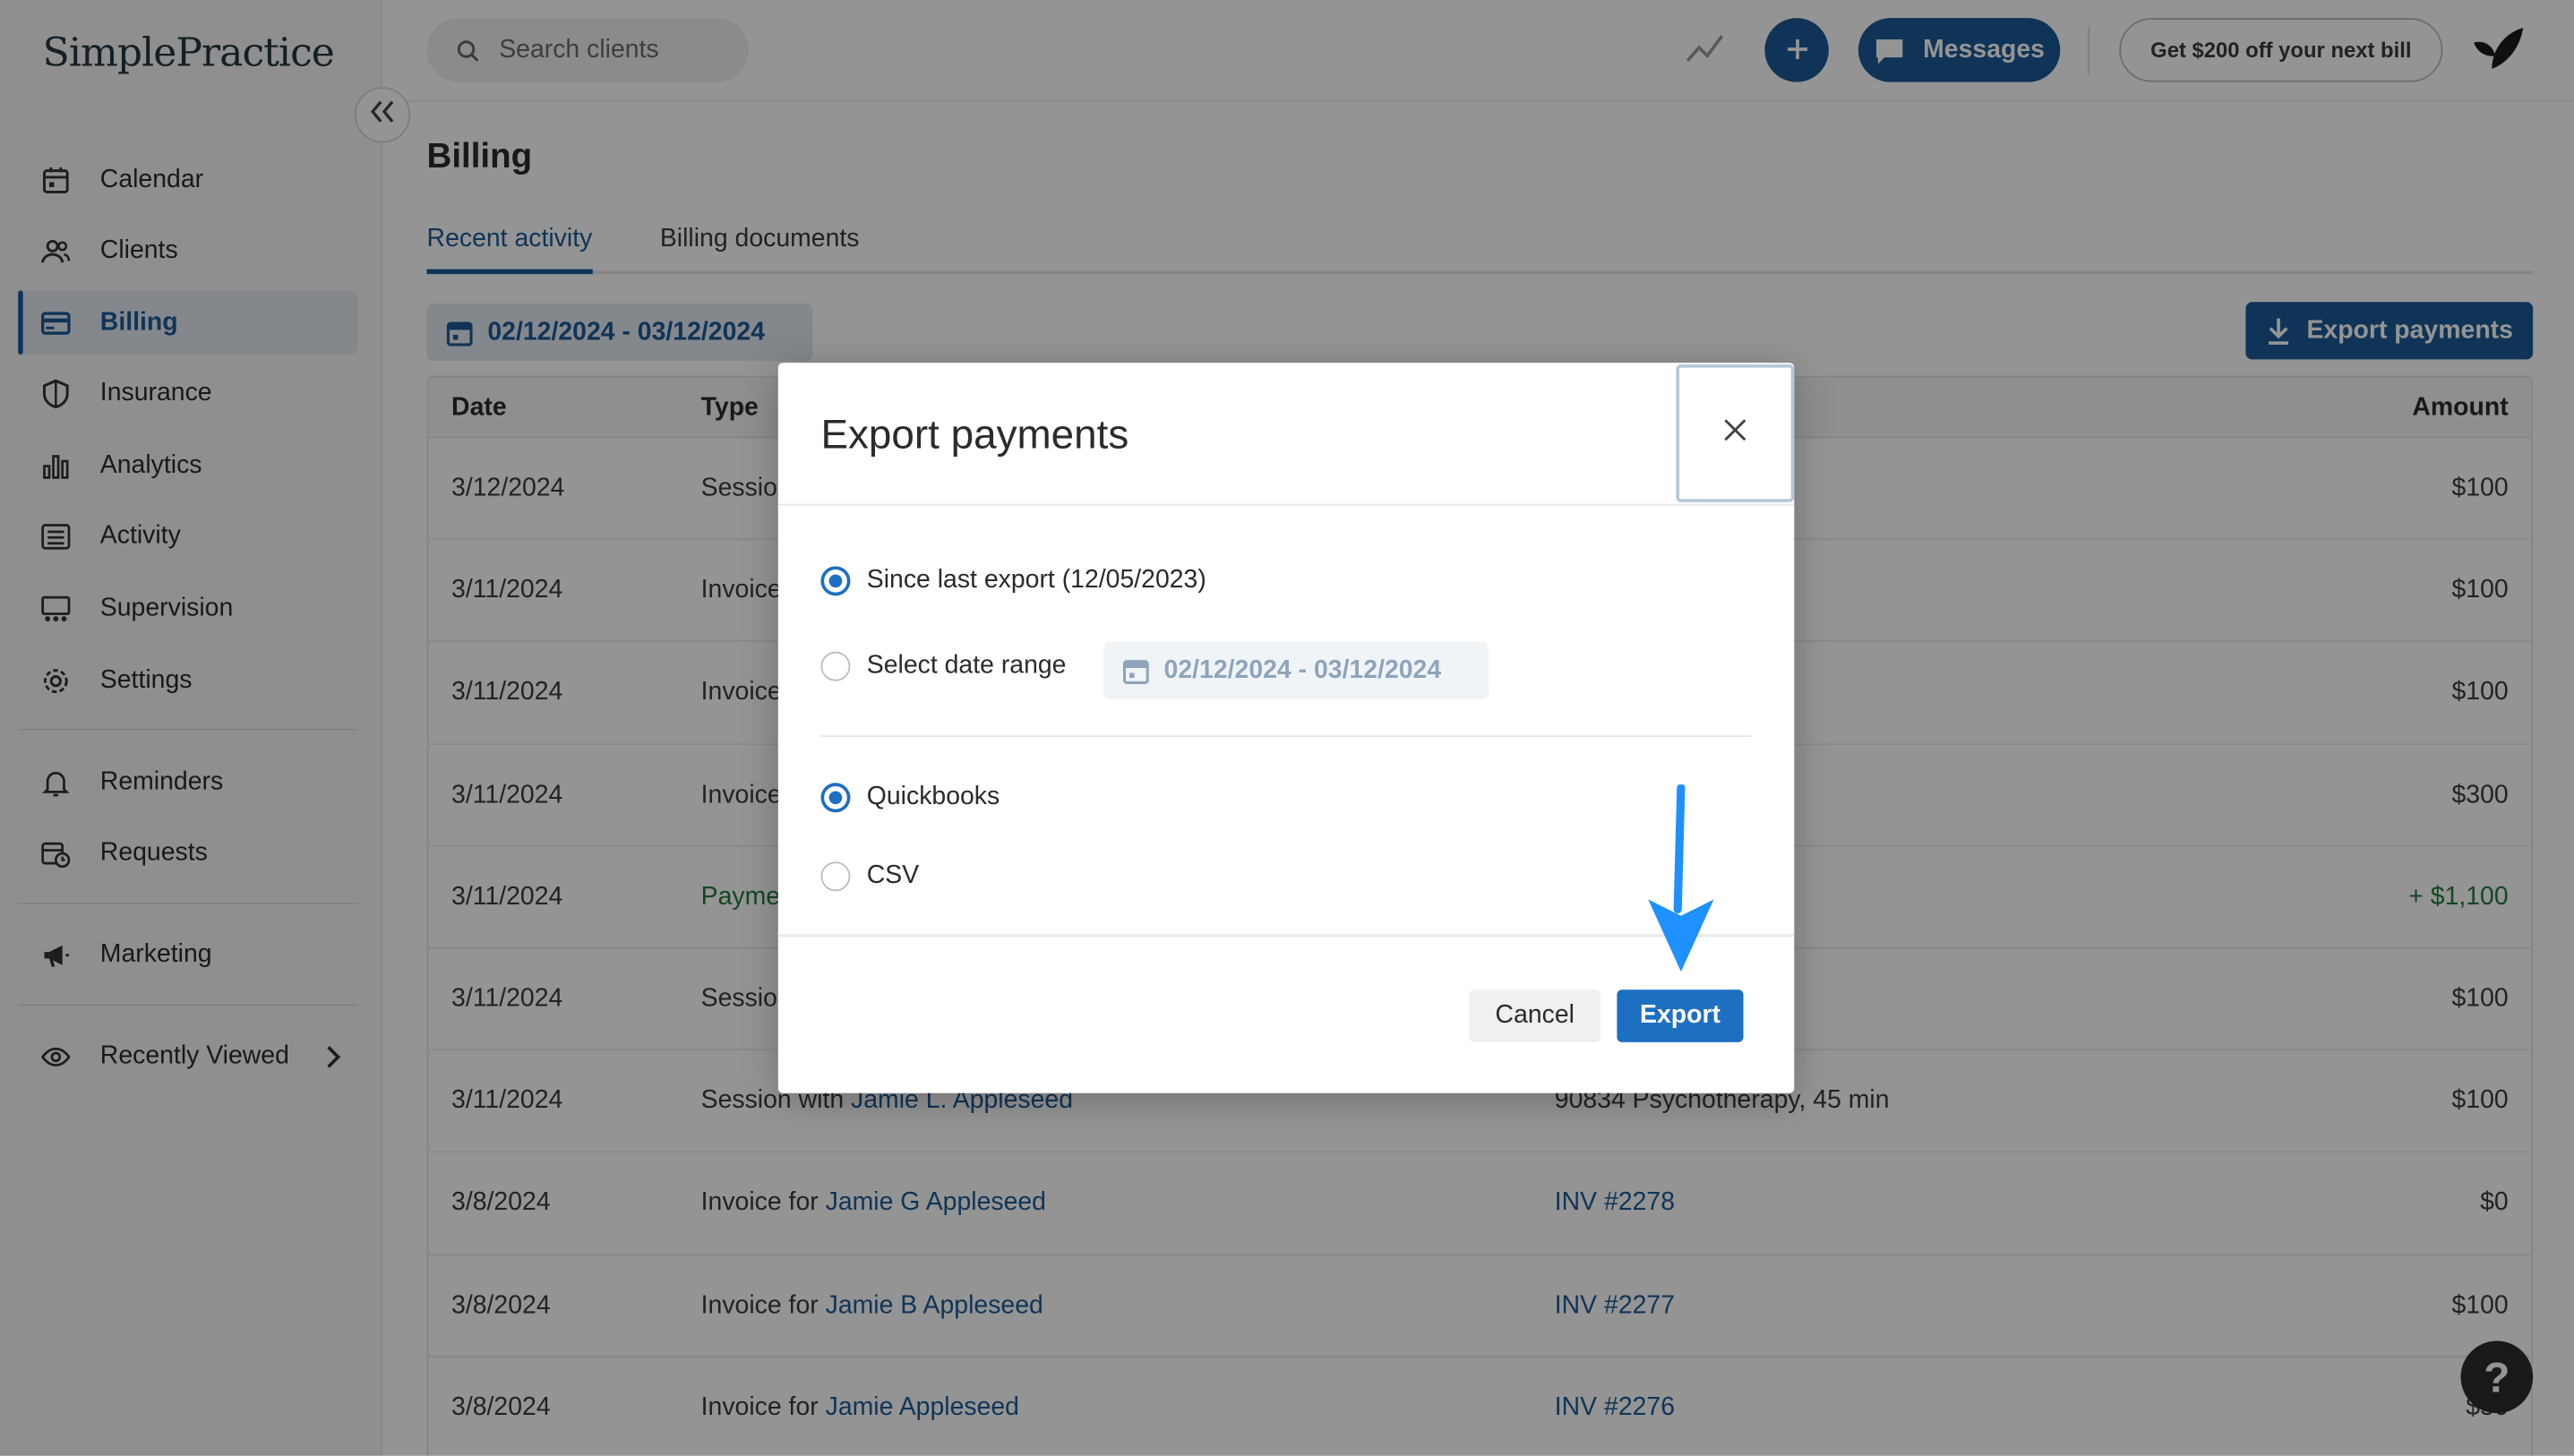  I want to click on format-csv: CSV, so click(870, 876).